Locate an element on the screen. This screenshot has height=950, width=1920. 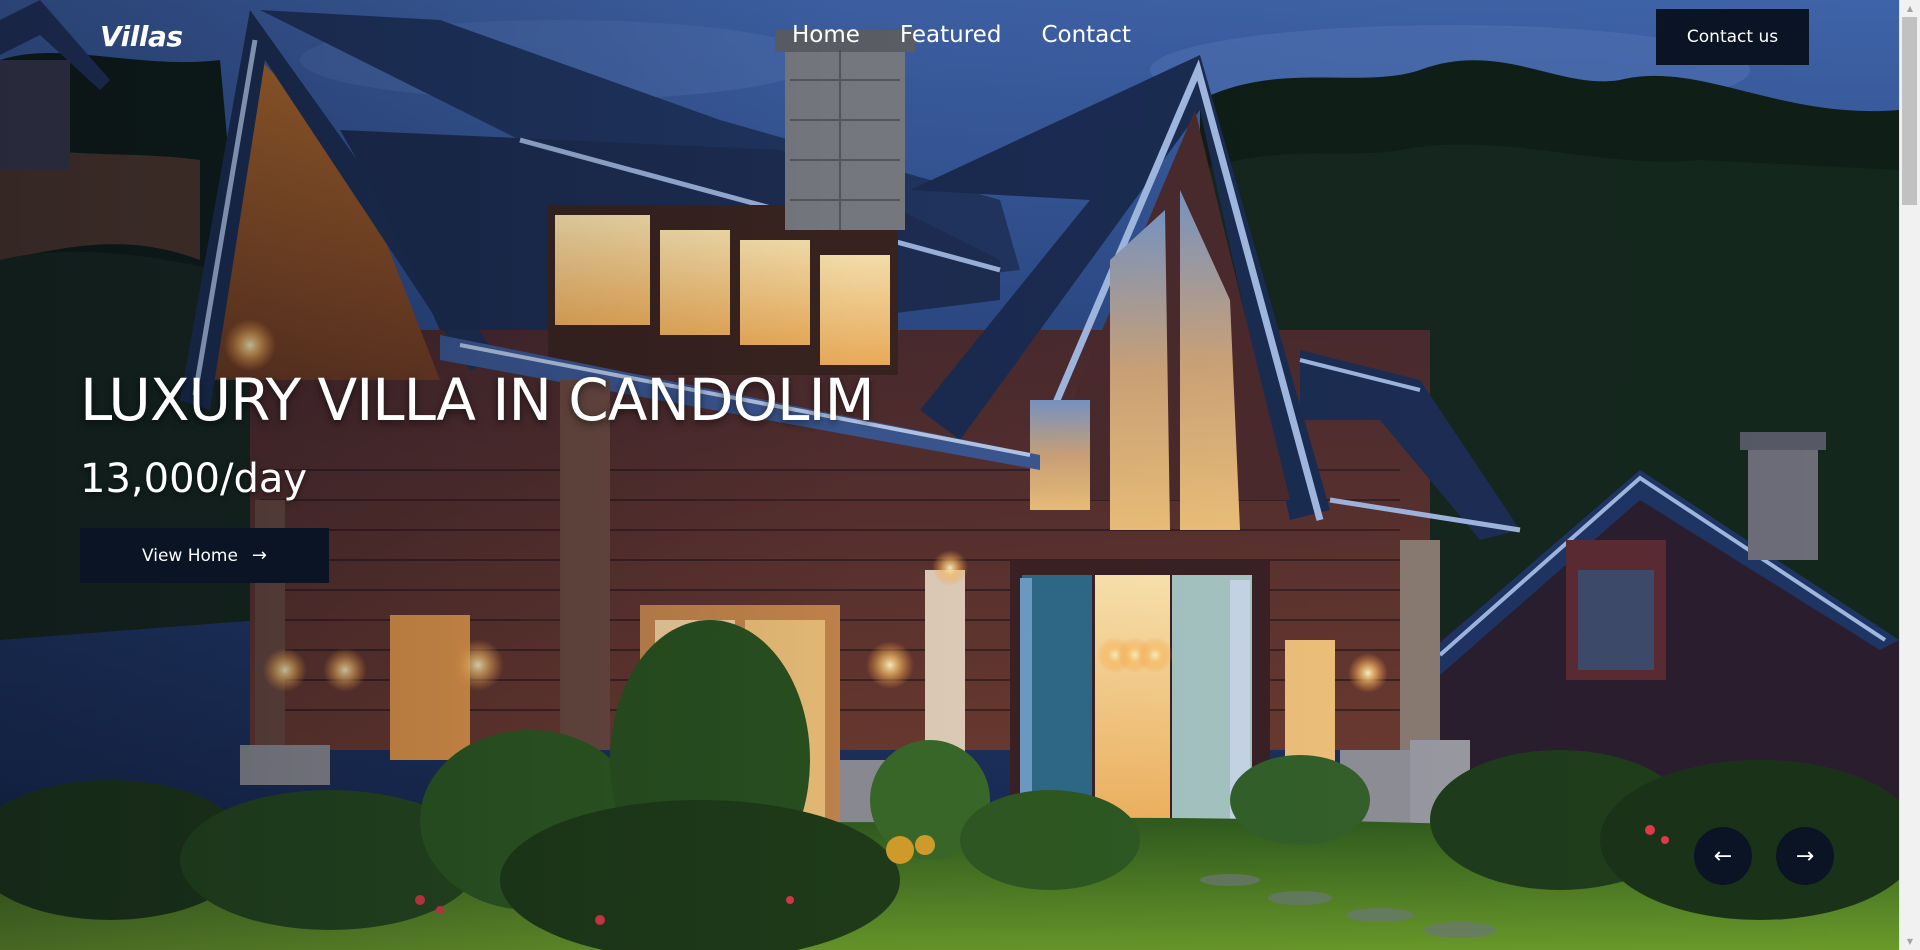
view-home-button: View Home → is located at coordinates (204, 555).